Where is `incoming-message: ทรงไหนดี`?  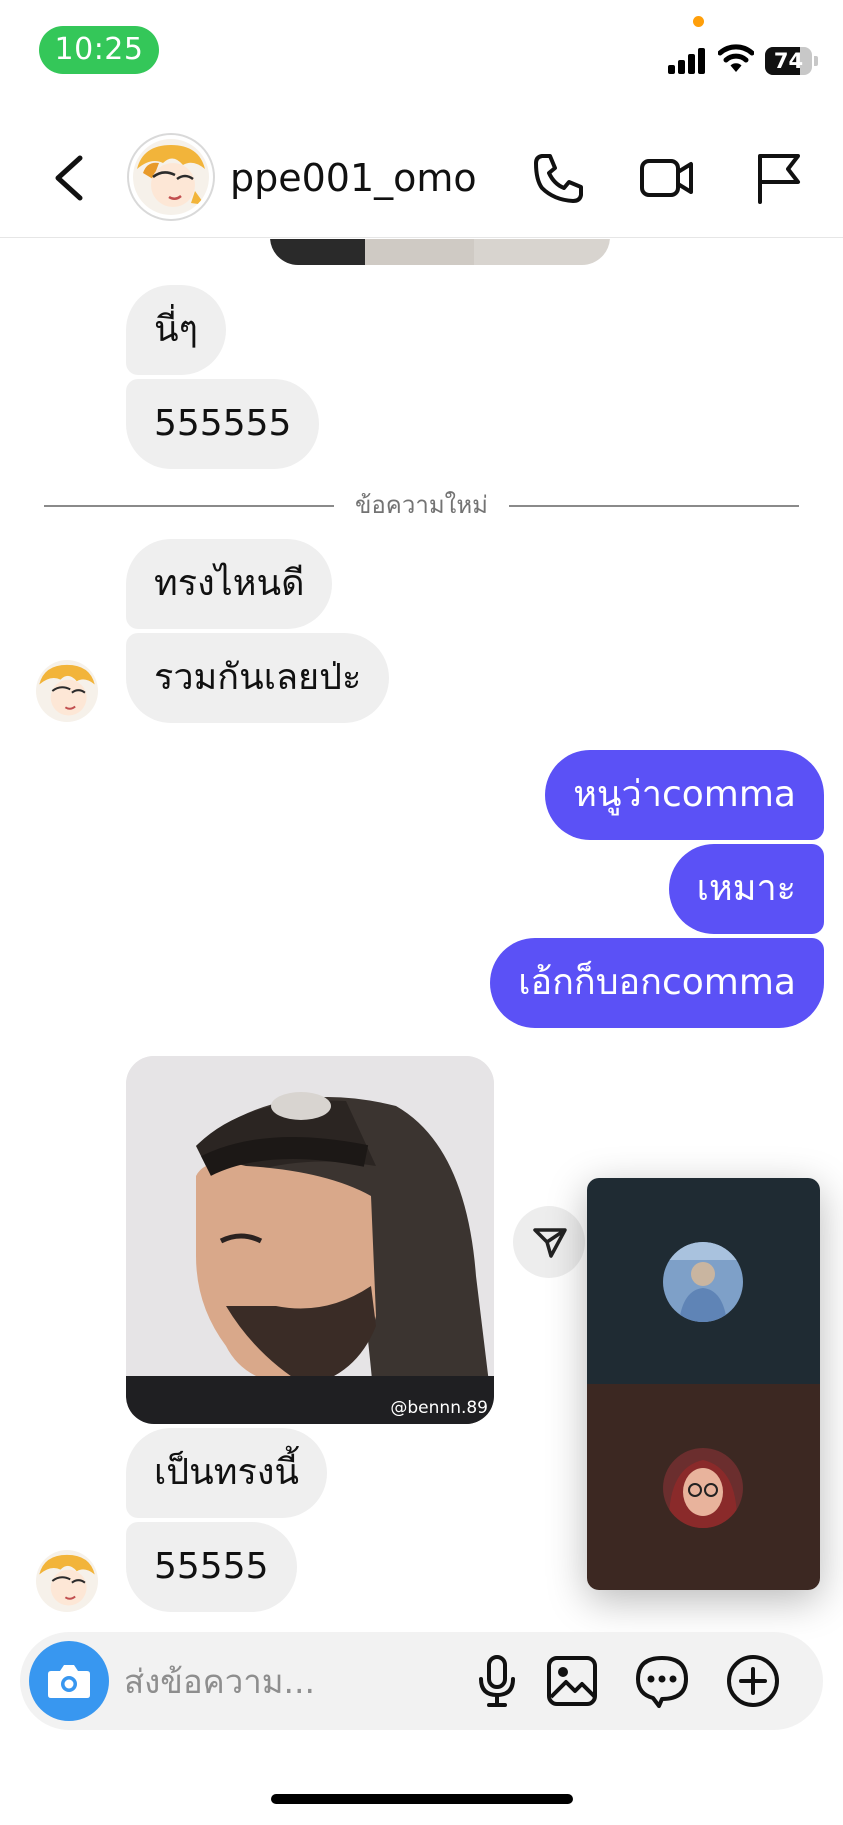 incoming-message: ทรงไหนดี is located at coordinates (229, 584).